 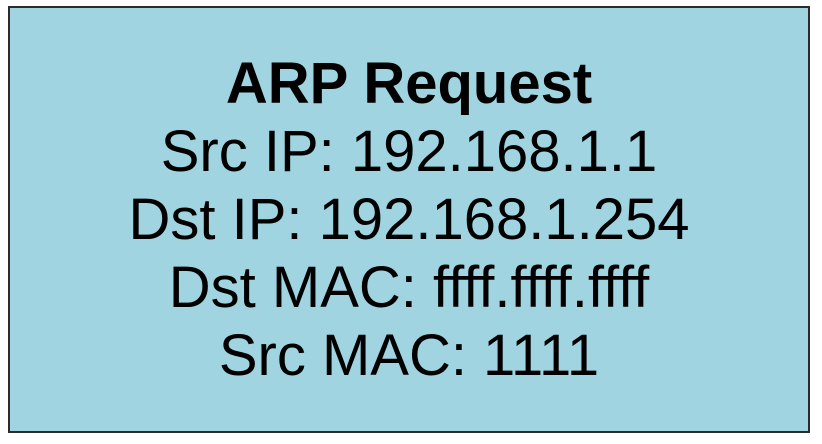 What do you see at coordinates (409, 151) in the screenshot?
I see `src-ip-line: Src IP: 192.168.1.1` at bounding box center [409, 151].